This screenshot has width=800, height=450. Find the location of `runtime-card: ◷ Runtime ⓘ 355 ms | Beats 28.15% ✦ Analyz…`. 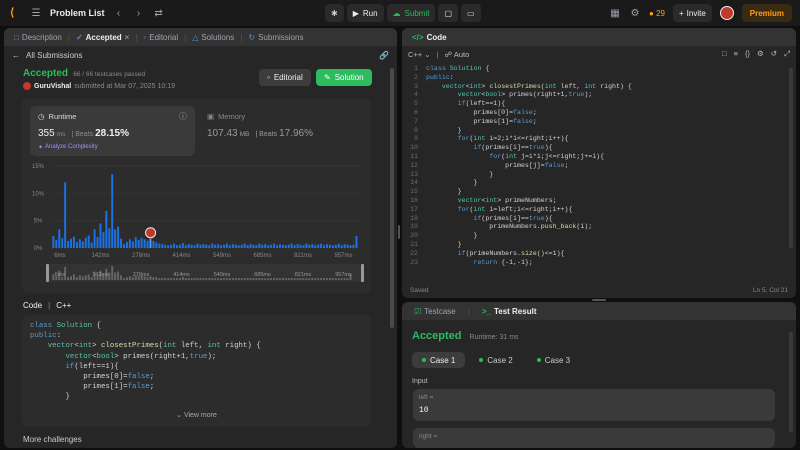

runtime-card: ◷ Runtime ⓘ 355 ms | Beats 28.15% ✦ Analyz… is located at coordinates (112, 131).